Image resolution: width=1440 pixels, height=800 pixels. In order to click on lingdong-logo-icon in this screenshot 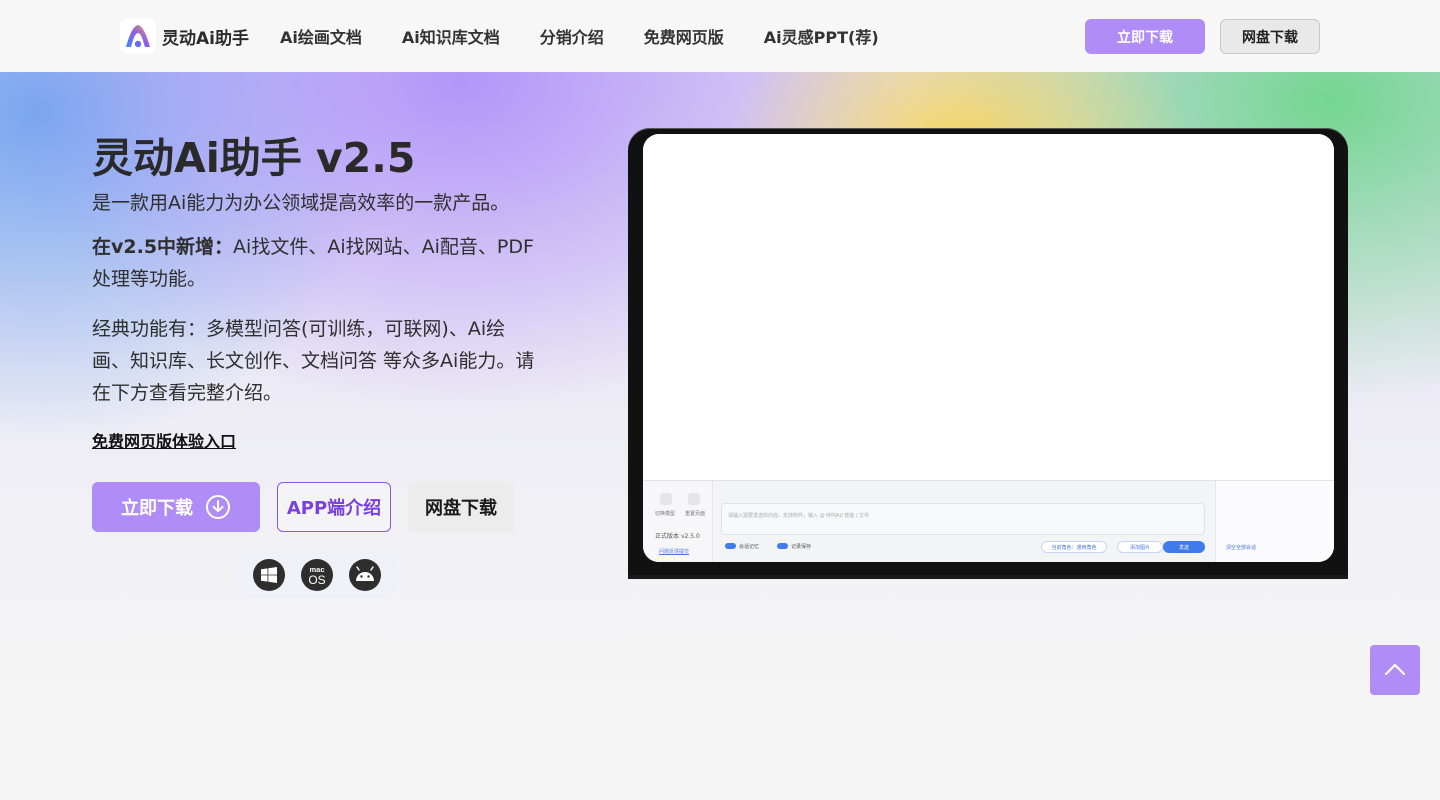, I will do `click(138, 36)`.